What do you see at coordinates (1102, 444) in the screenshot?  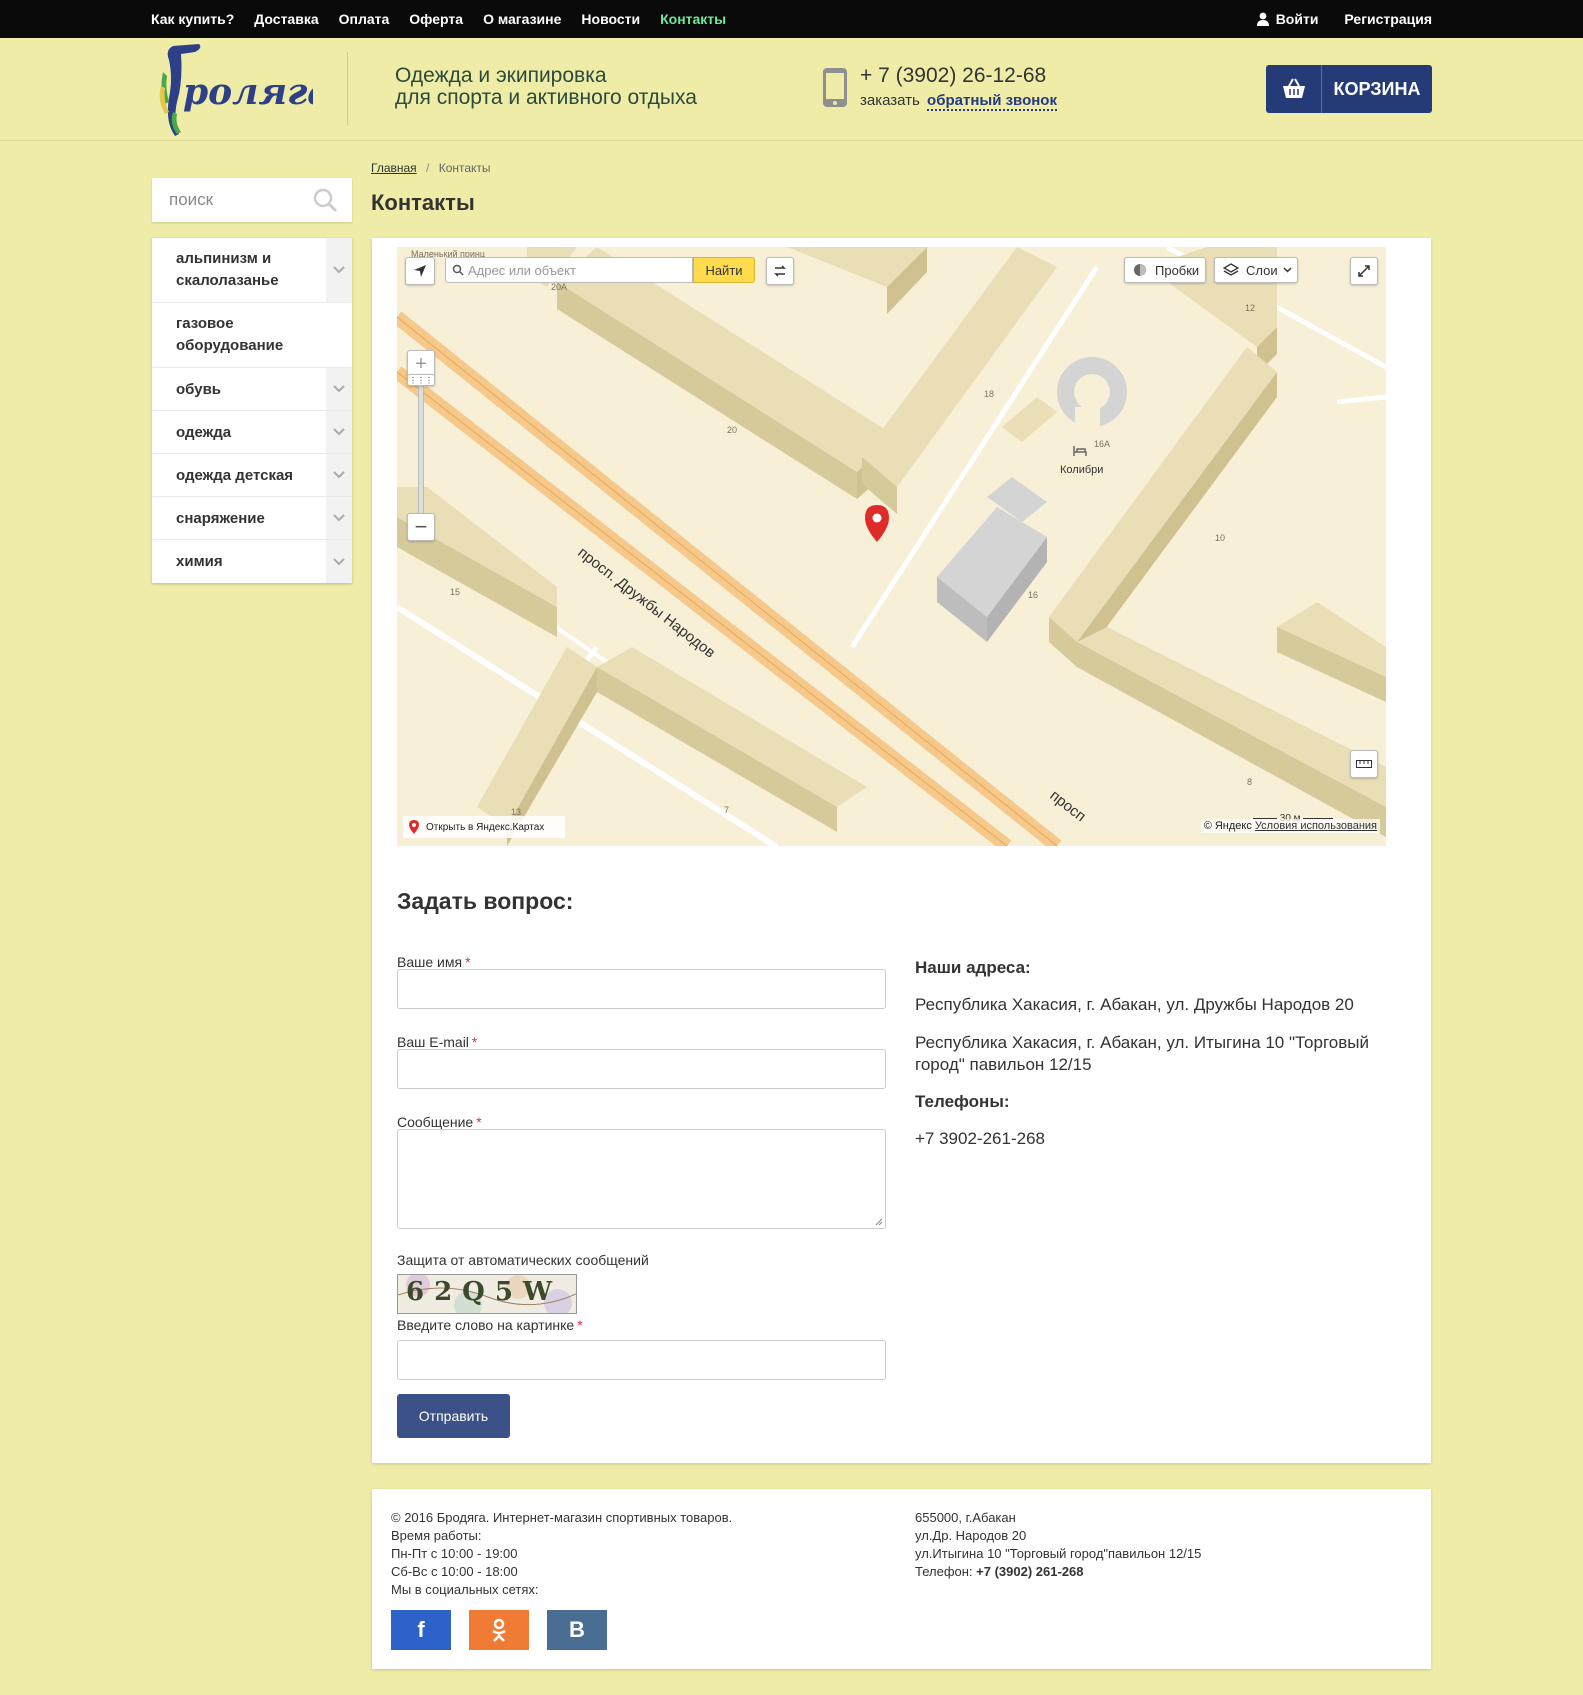 I see `map-building-label: 16А` at bounding box center [1102, 444].